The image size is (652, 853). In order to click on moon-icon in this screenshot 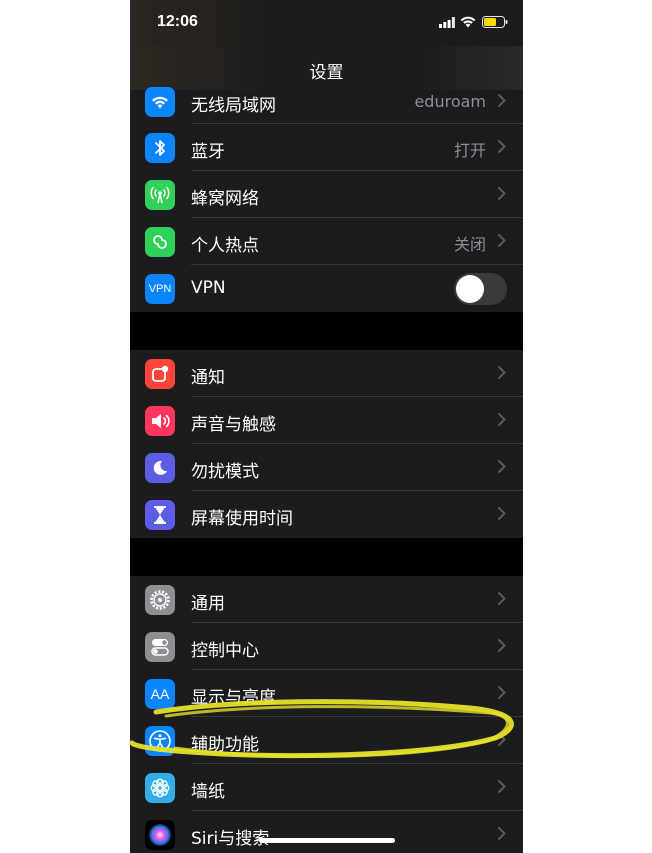, I will do `click(160, 468)`.